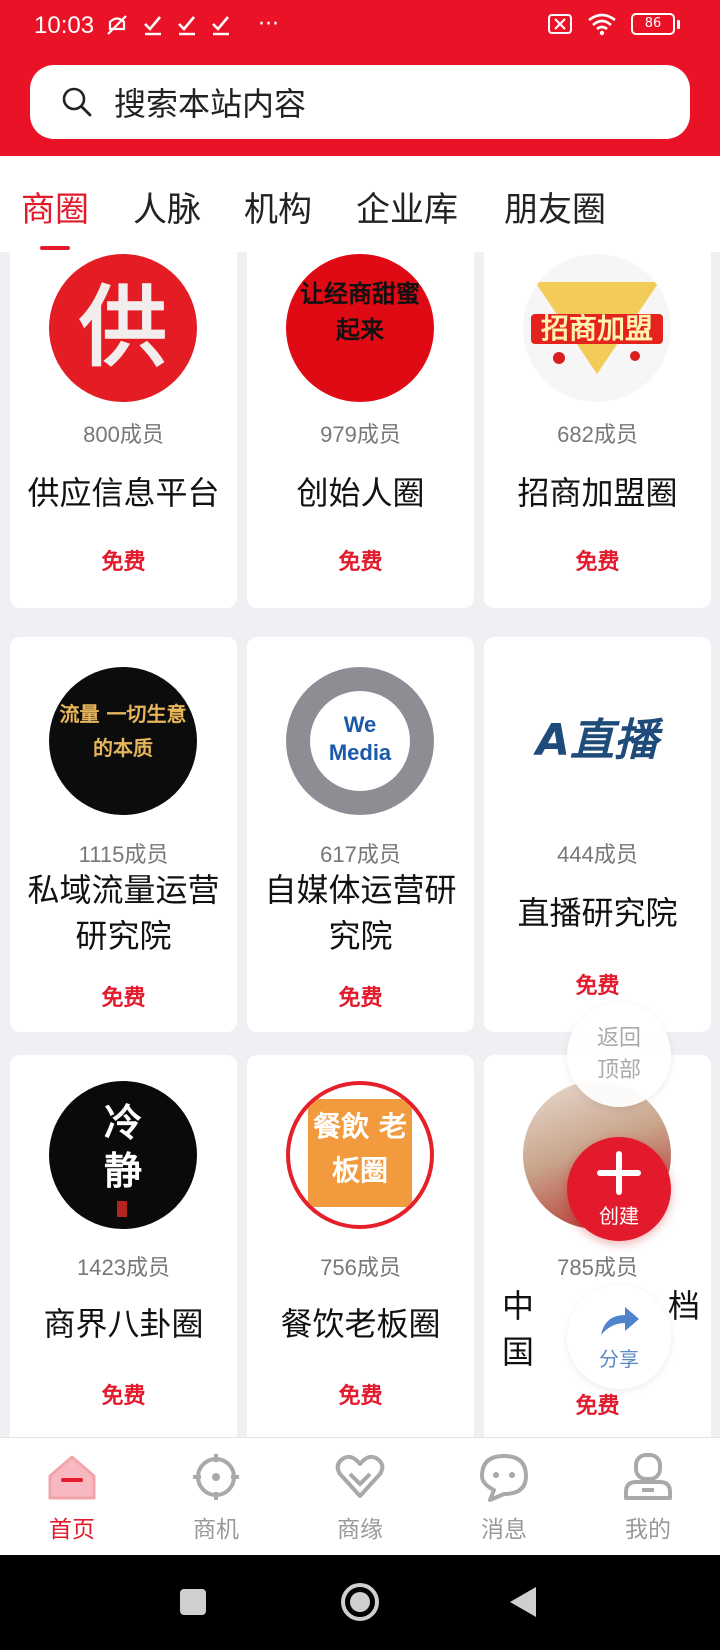 The width and height of the screenshot is (720, 1650). What do you see at coordinates (619, 1055) in the screenshot?
I see `back-to-top-button: 返回 顶部` at bounding box center [619, 1055].